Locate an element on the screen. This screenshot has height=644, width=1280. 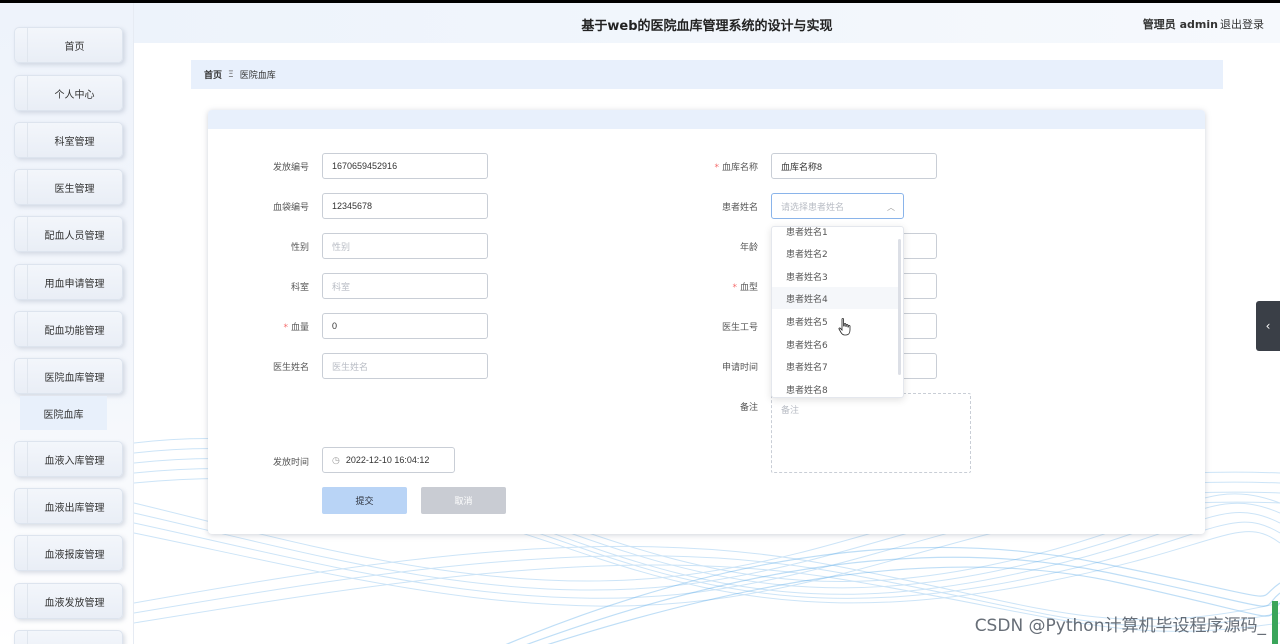
gender-input: 性别 is located at coordinates (405, 246).